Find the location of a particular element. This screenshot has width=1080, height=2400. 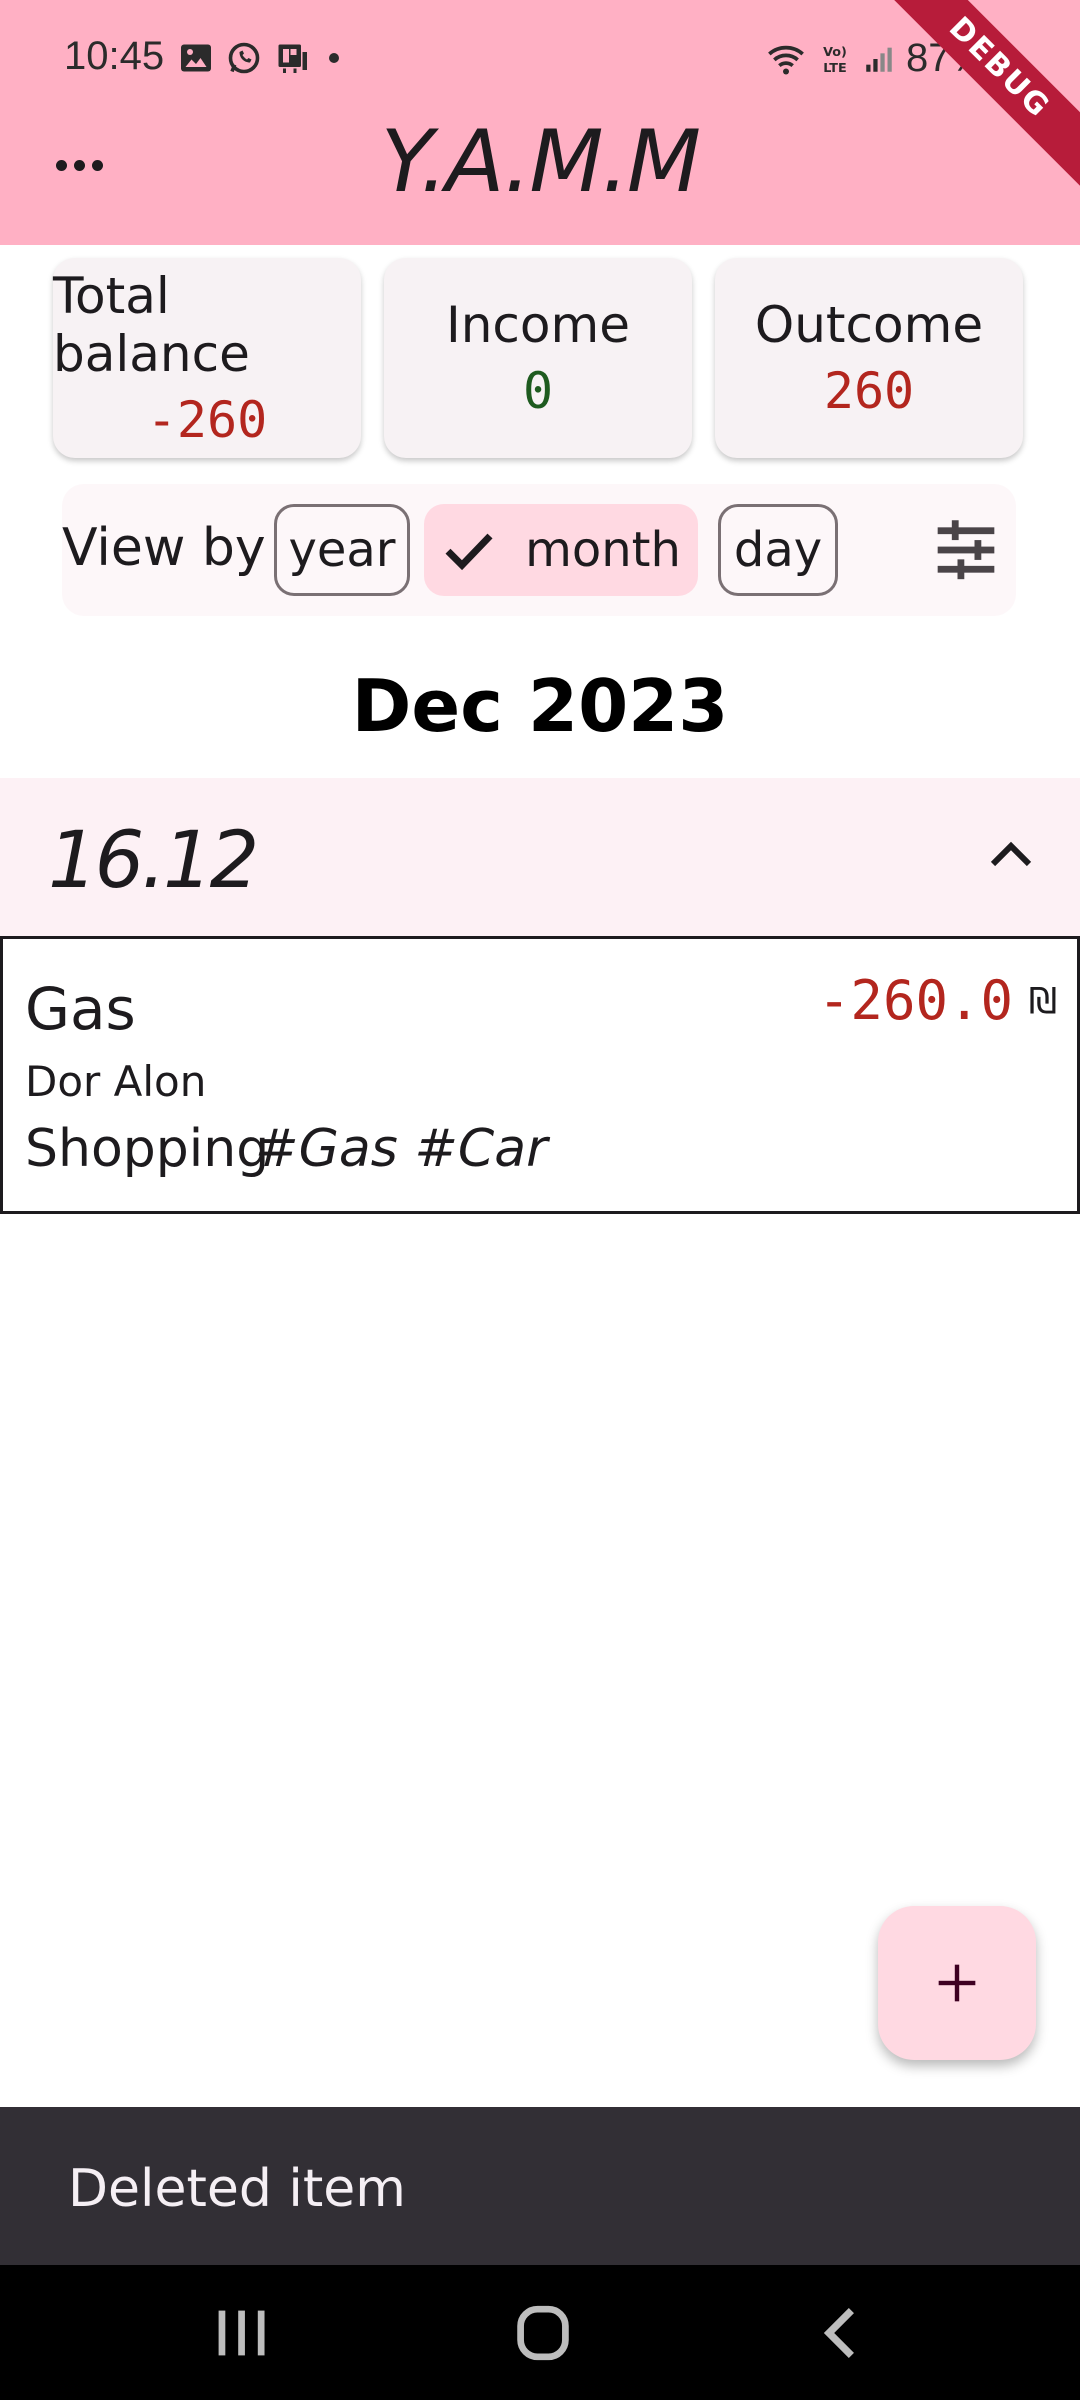

image-icon is located at coordinates (196, 58).